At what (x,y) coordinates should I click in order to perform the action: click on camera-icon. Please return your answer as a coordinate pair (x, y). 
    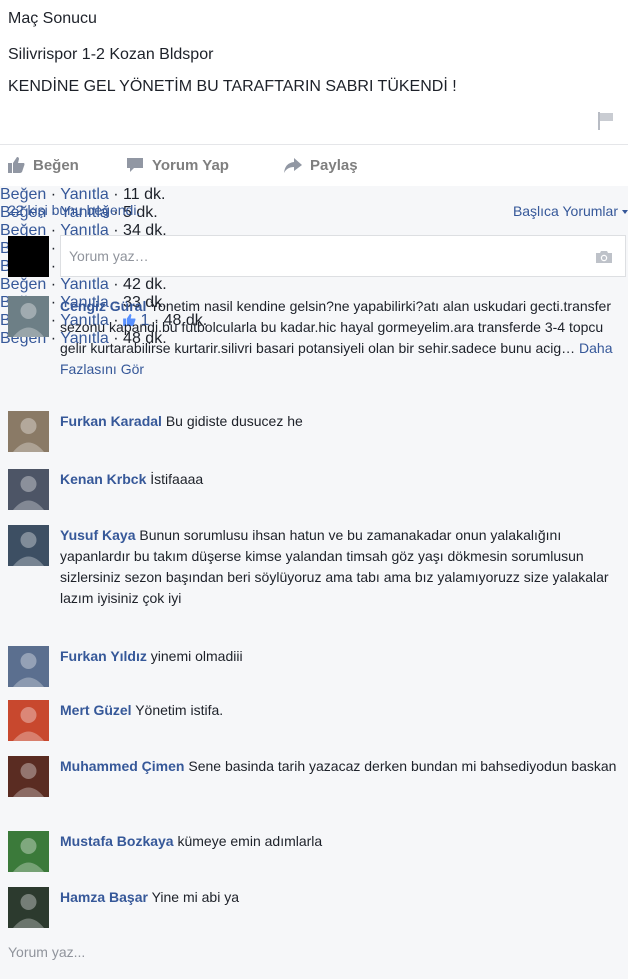
    Looking at the image, I should click on (604, 257).